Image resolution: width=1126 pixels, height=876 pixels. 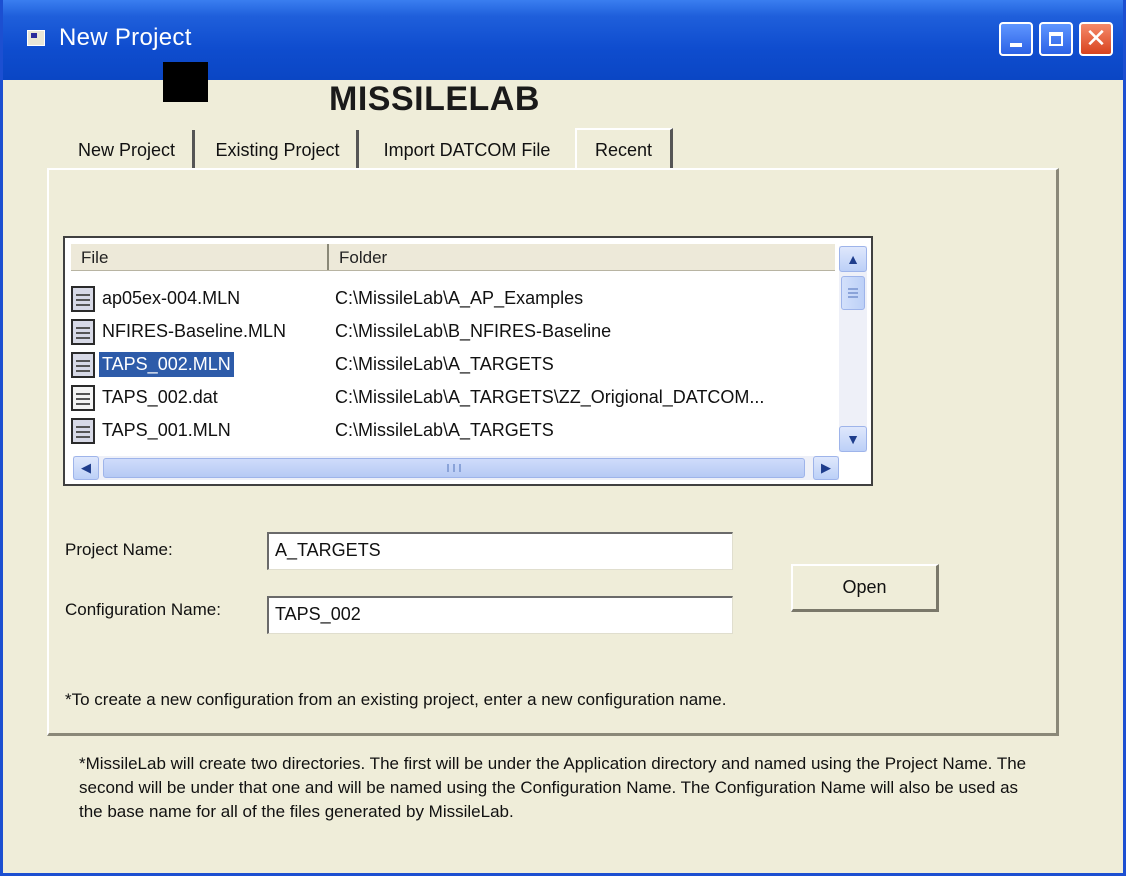 I want to click on tab-existing-project: Existing Project, so click(x=279, y=150).